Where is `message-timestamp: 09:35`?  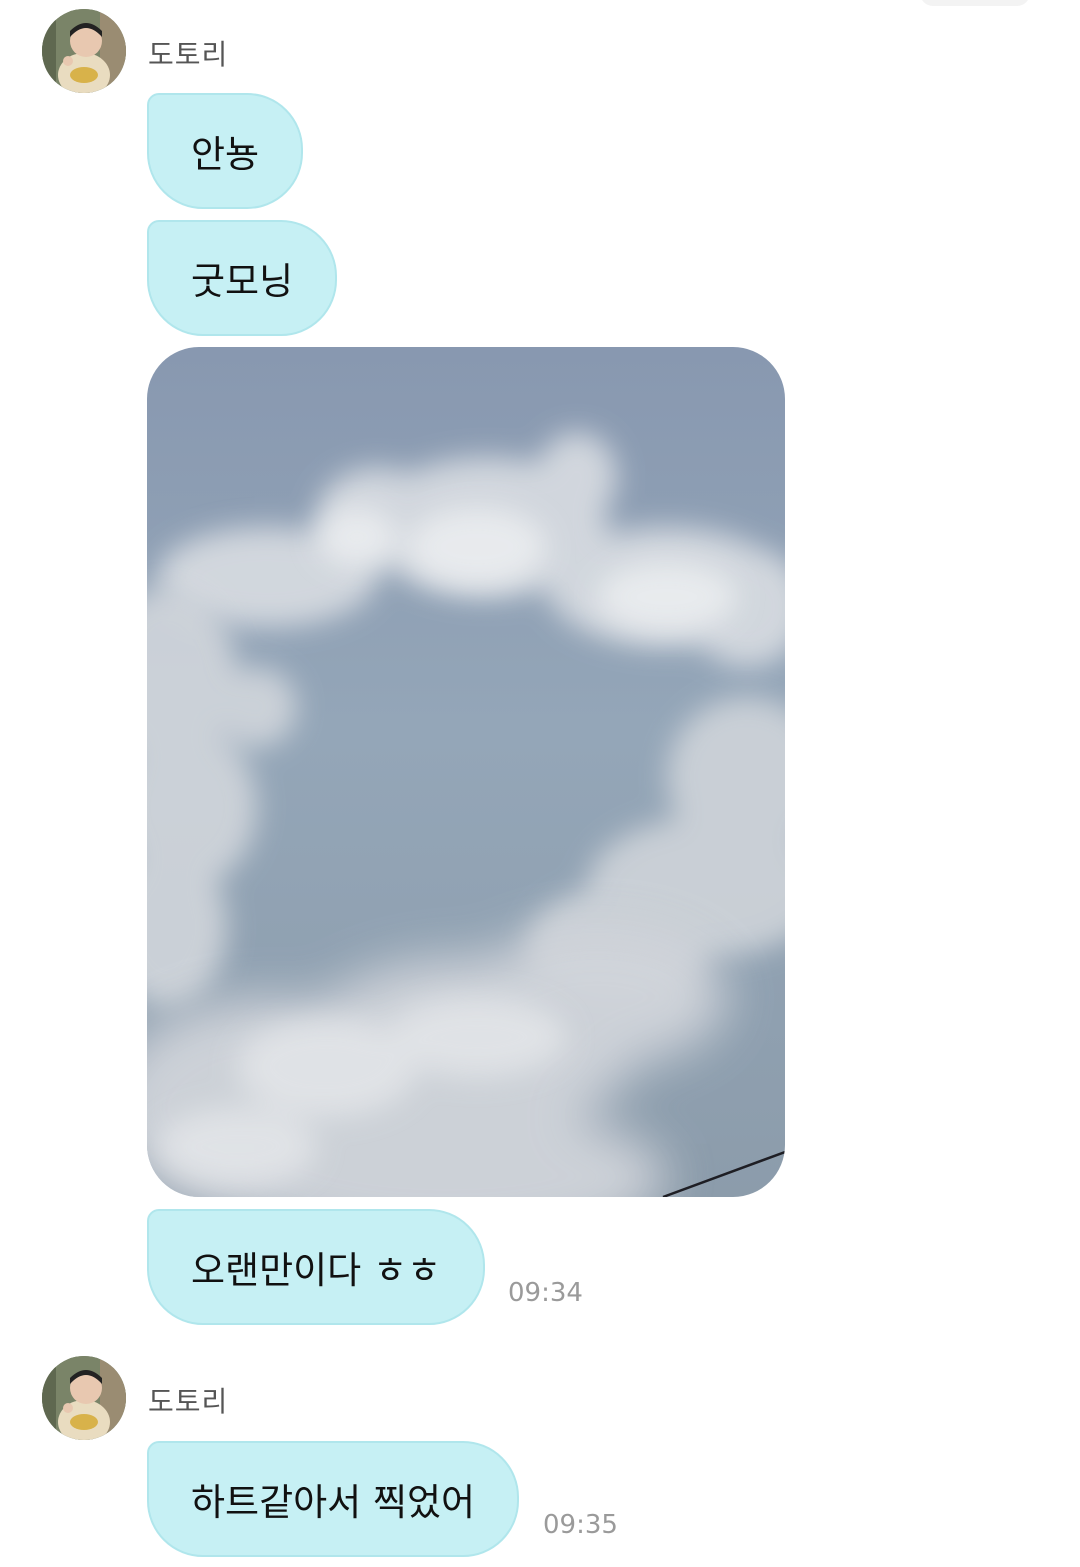
message-timestamp: 09:35 is located at coordinates (580, 1525).